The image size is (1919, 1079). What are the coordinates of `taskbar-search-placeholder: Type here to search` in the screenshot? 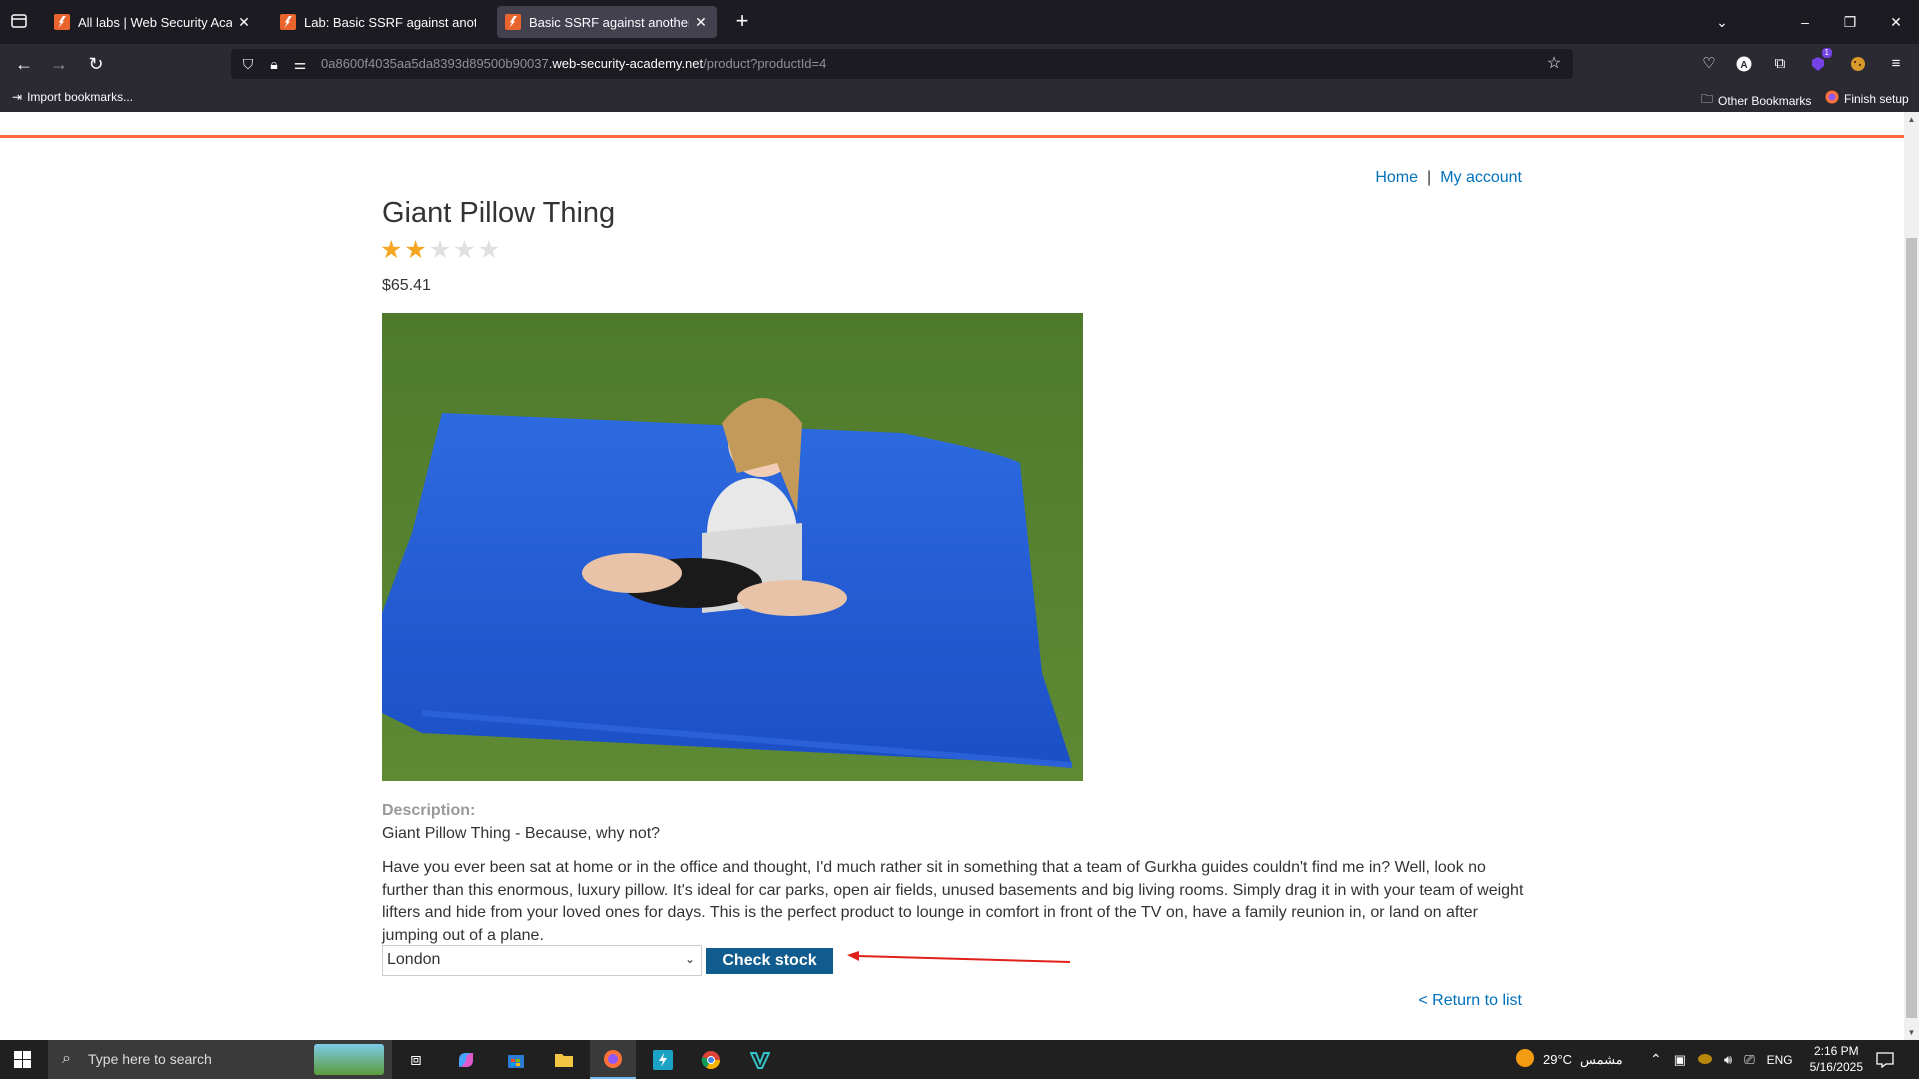 It's located at (150, 1059).